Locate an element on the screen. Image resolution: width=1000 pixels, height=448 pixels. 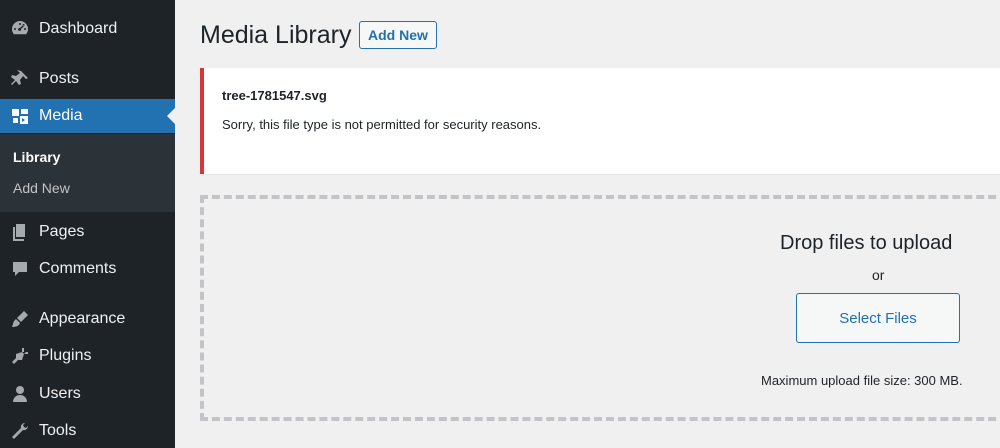
sidebar-item-label: Posts is located at coordinates (59, 78).